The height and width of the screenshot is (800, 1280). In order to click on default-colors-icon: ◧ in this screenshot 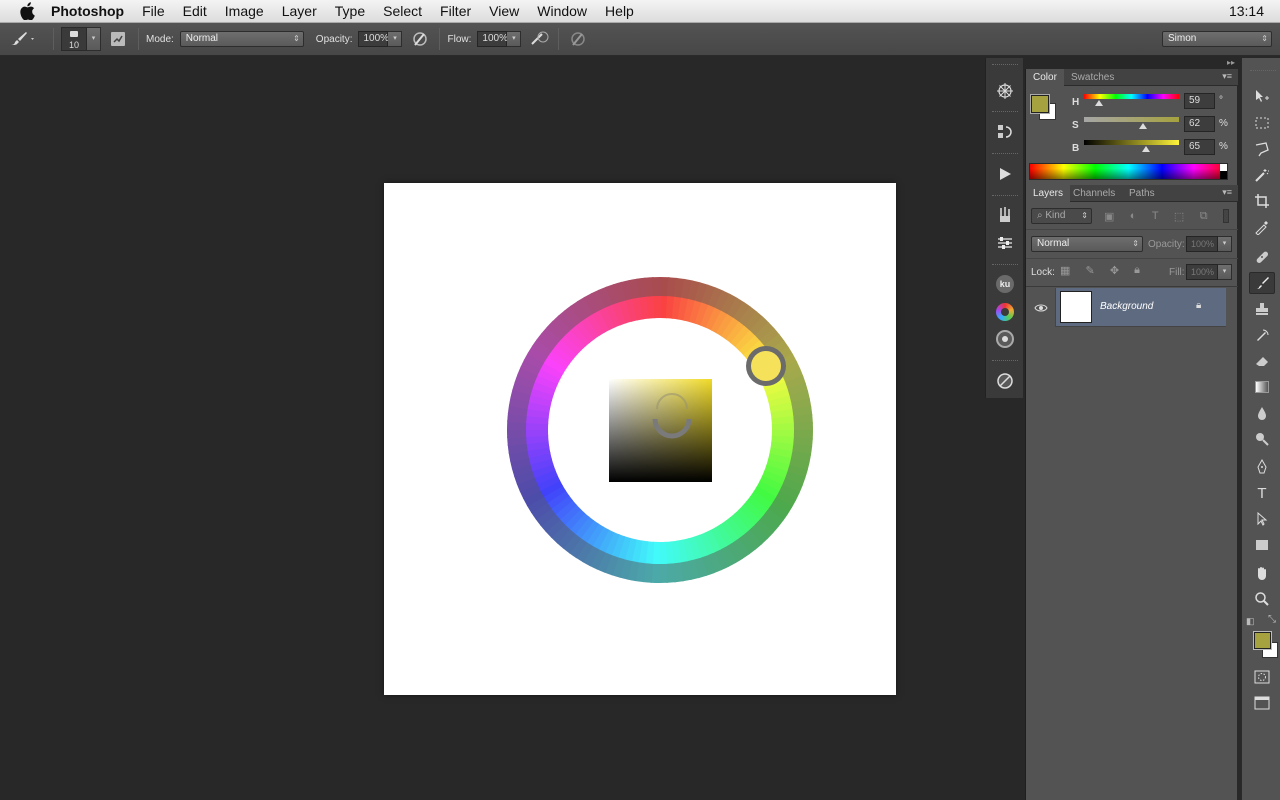, I will do `click(1250, 621)`.